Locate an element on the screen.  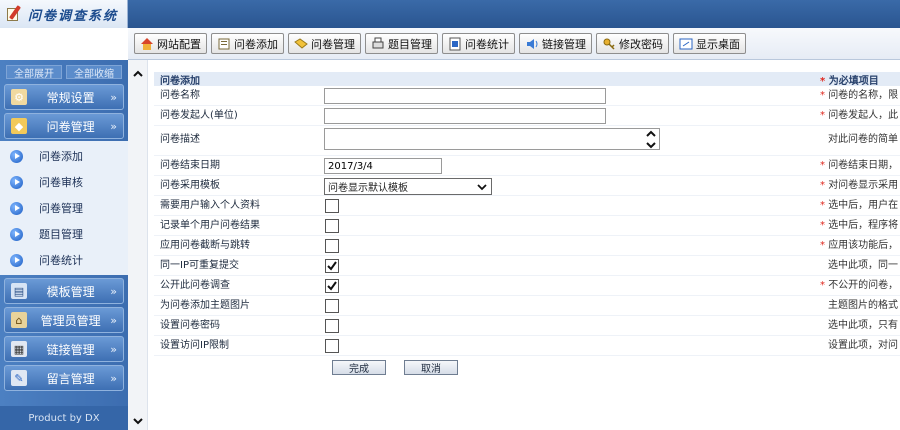
field-label: 问卷描述 is located at coordinates (180, 139).